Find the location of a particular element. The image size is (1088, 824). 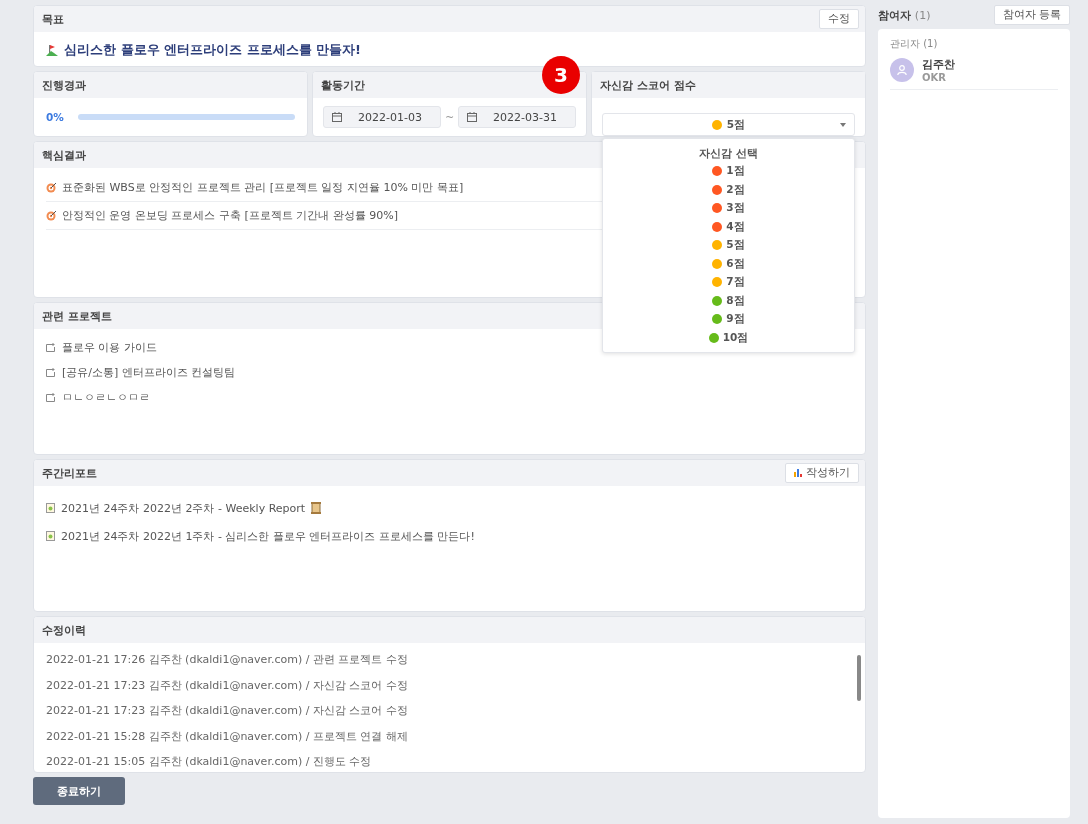

register-participant-button: 참여자 등록 is located at coordinates (1031, 15).